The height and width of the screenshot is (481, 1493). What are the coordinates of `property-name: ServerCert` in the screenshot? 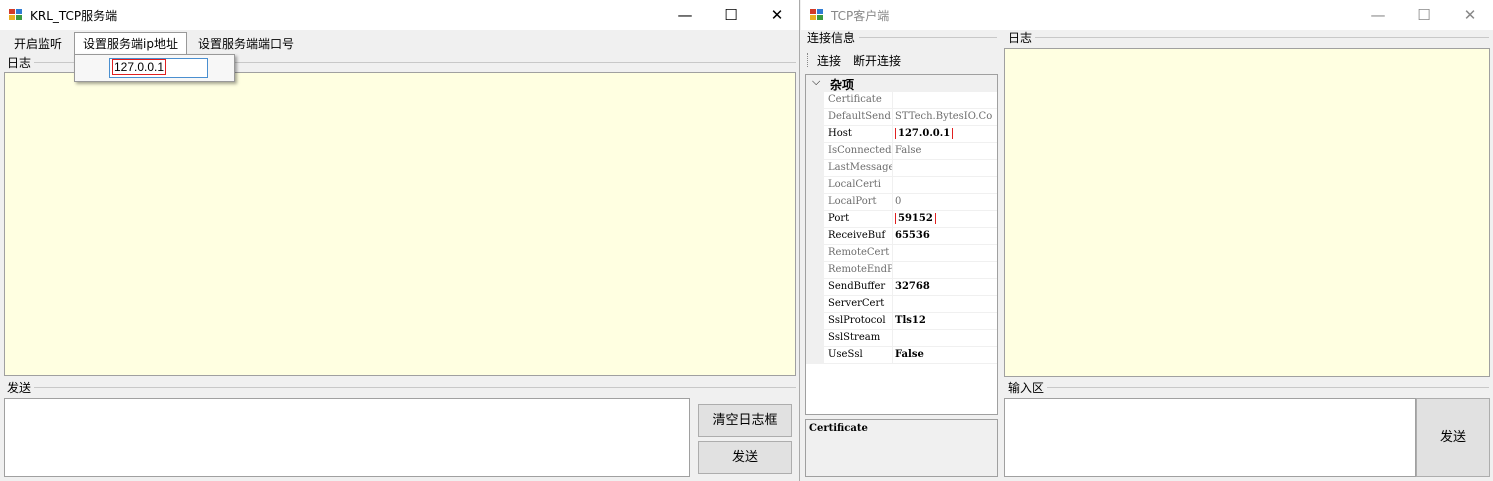 It's located at (856, 303).